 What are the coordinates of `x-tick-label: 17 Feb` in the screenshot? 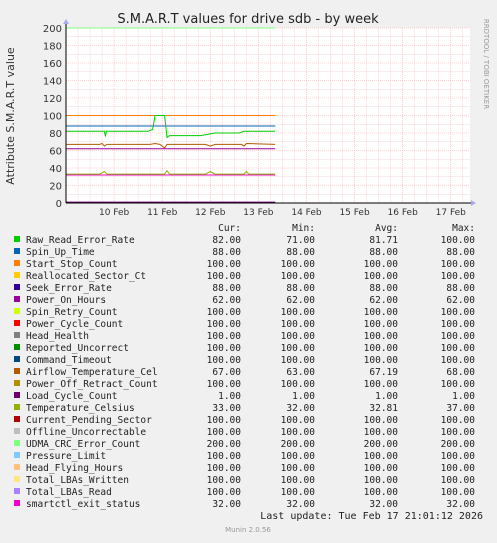 It's located at (451, 213).